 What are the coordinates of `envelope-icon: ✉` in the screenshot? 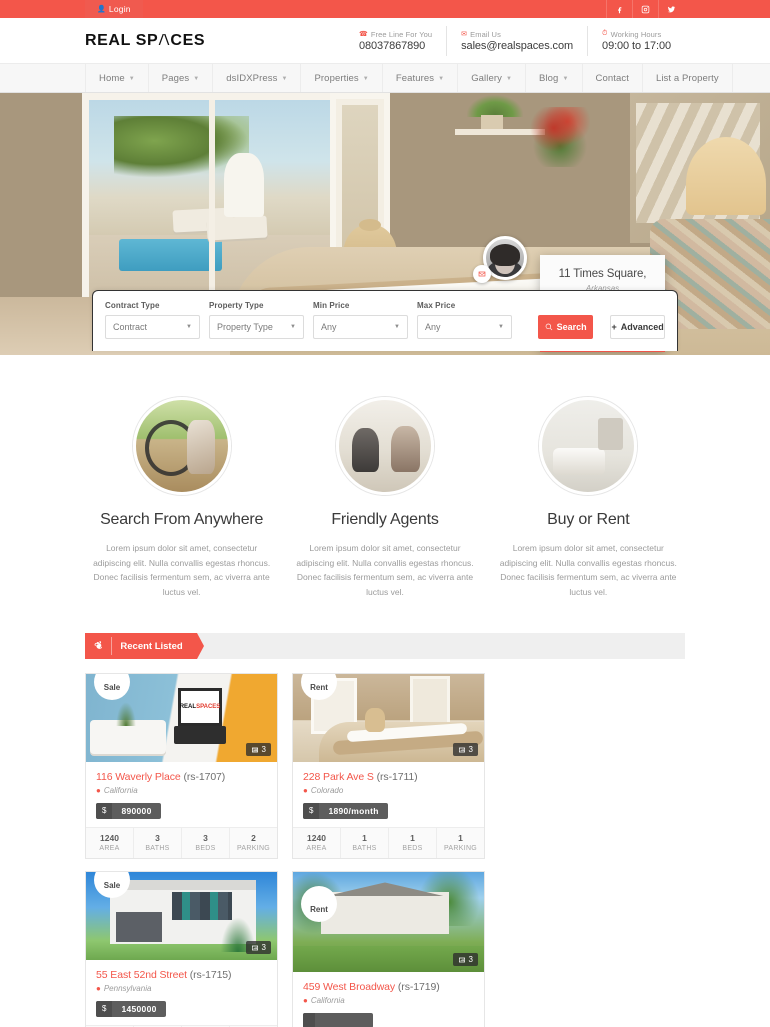 It's located at (464, 34).